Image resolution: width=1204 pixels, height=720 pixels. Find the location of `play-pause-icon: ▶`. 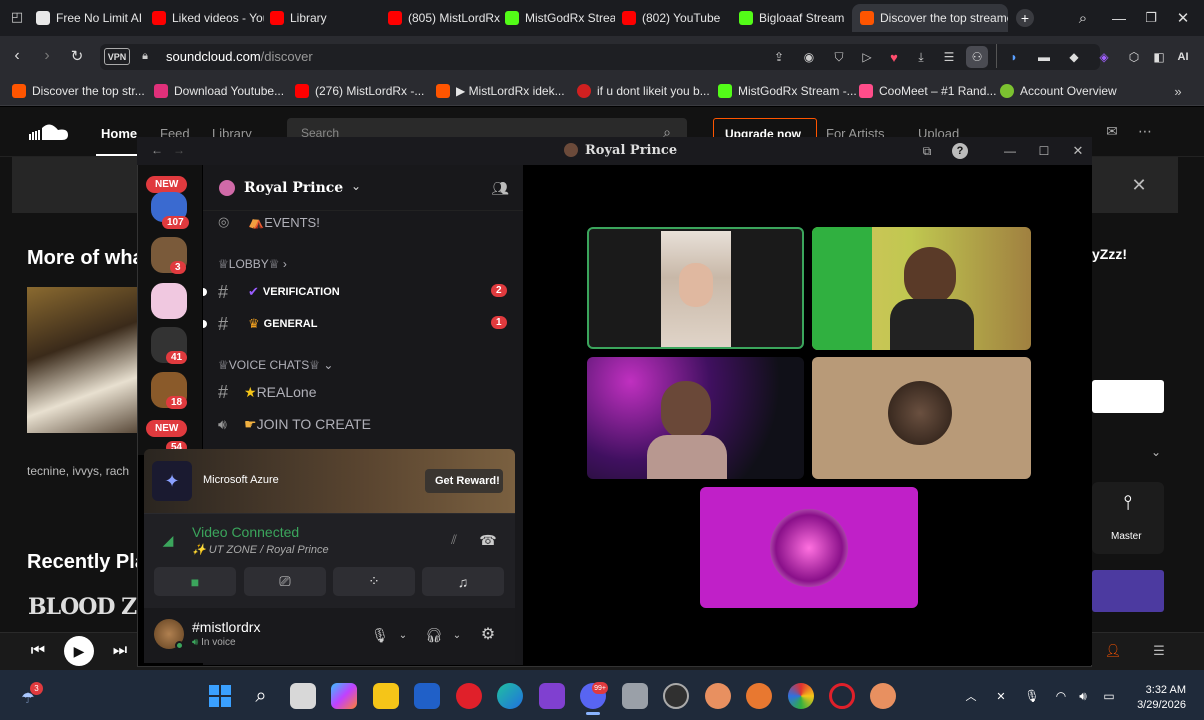

play-pause-icon: ▶ is located at coordinates (79, 651).